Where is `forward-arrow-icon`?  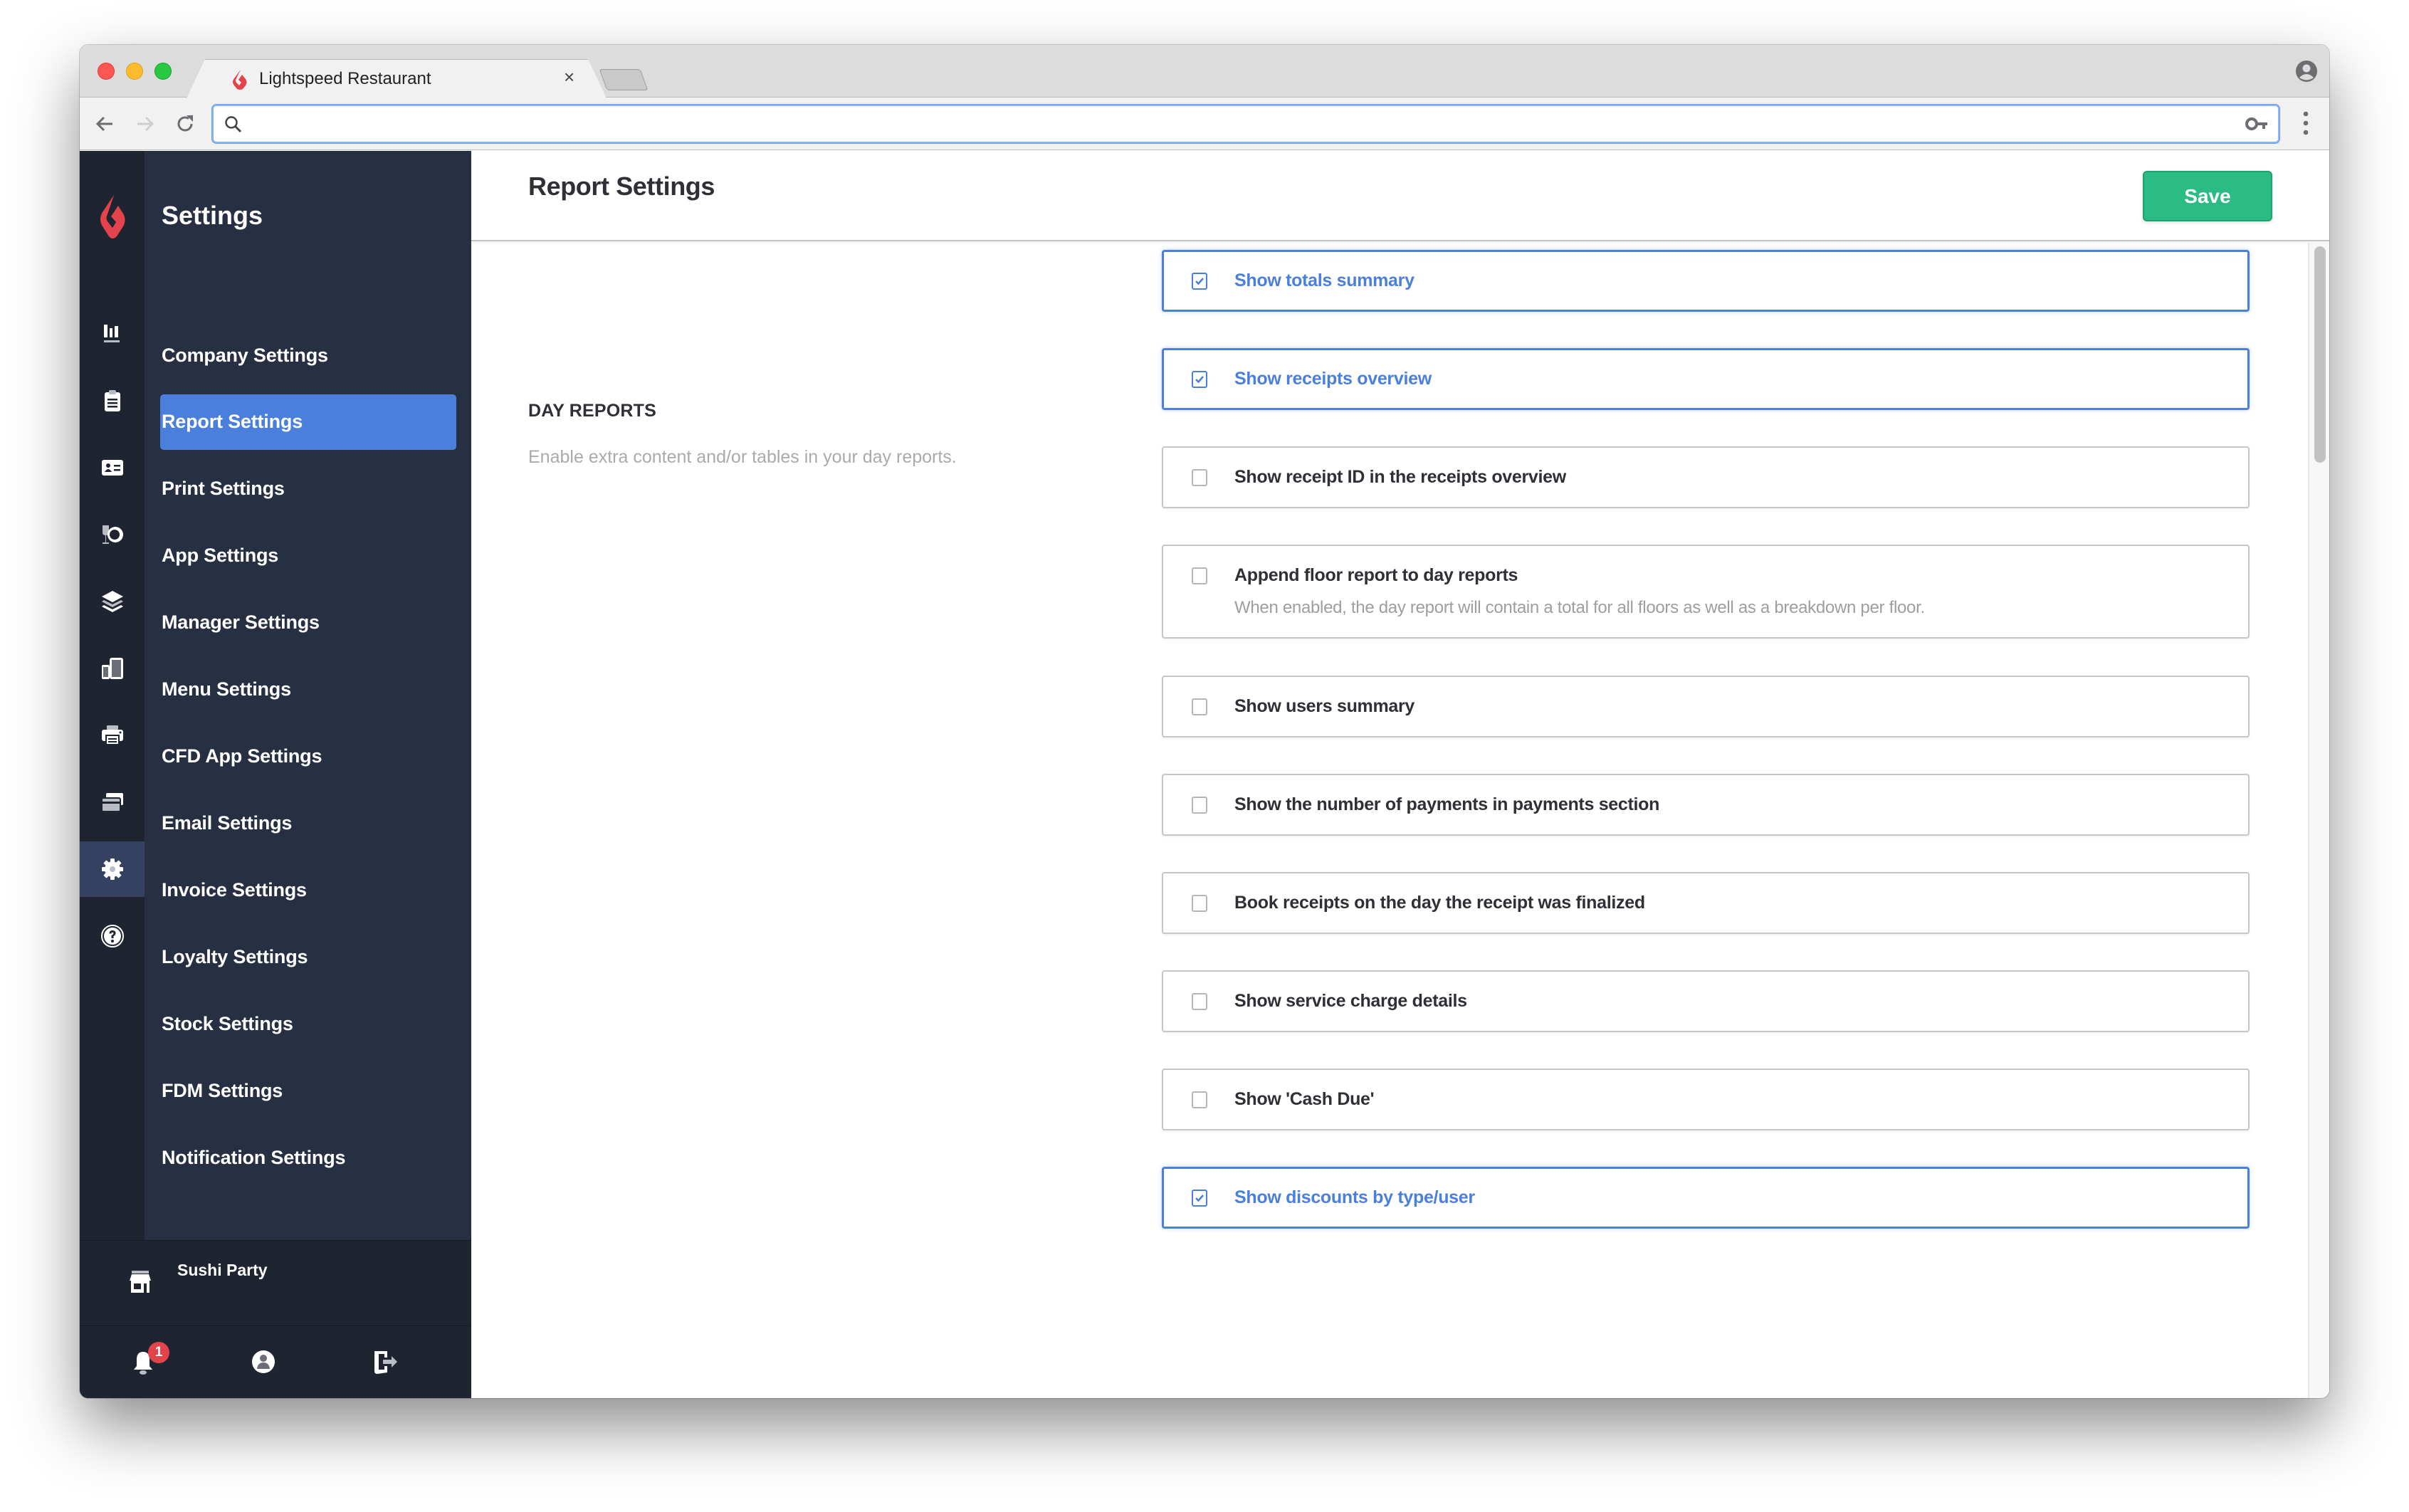
forward-arrow-icon is located at coordinates (145, 124).